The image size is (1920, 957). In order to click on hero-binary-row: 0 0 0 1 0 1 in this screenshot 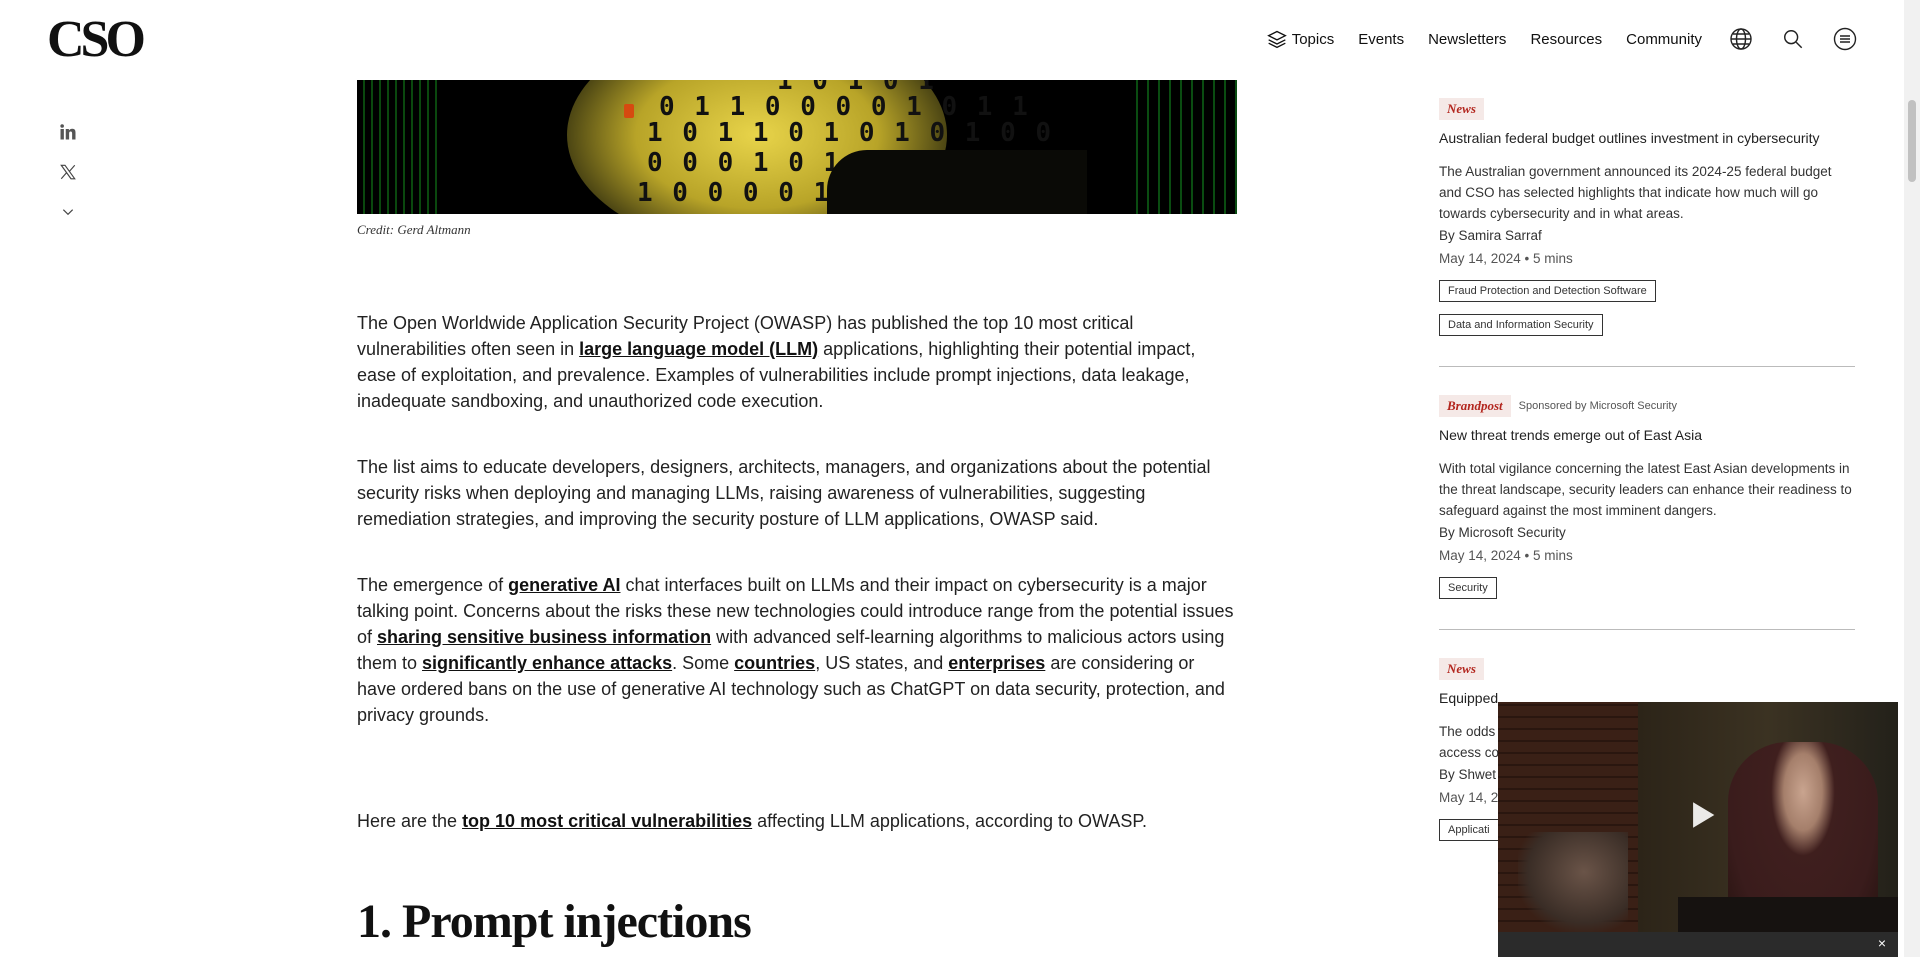, I will do `click(744, 163)`.